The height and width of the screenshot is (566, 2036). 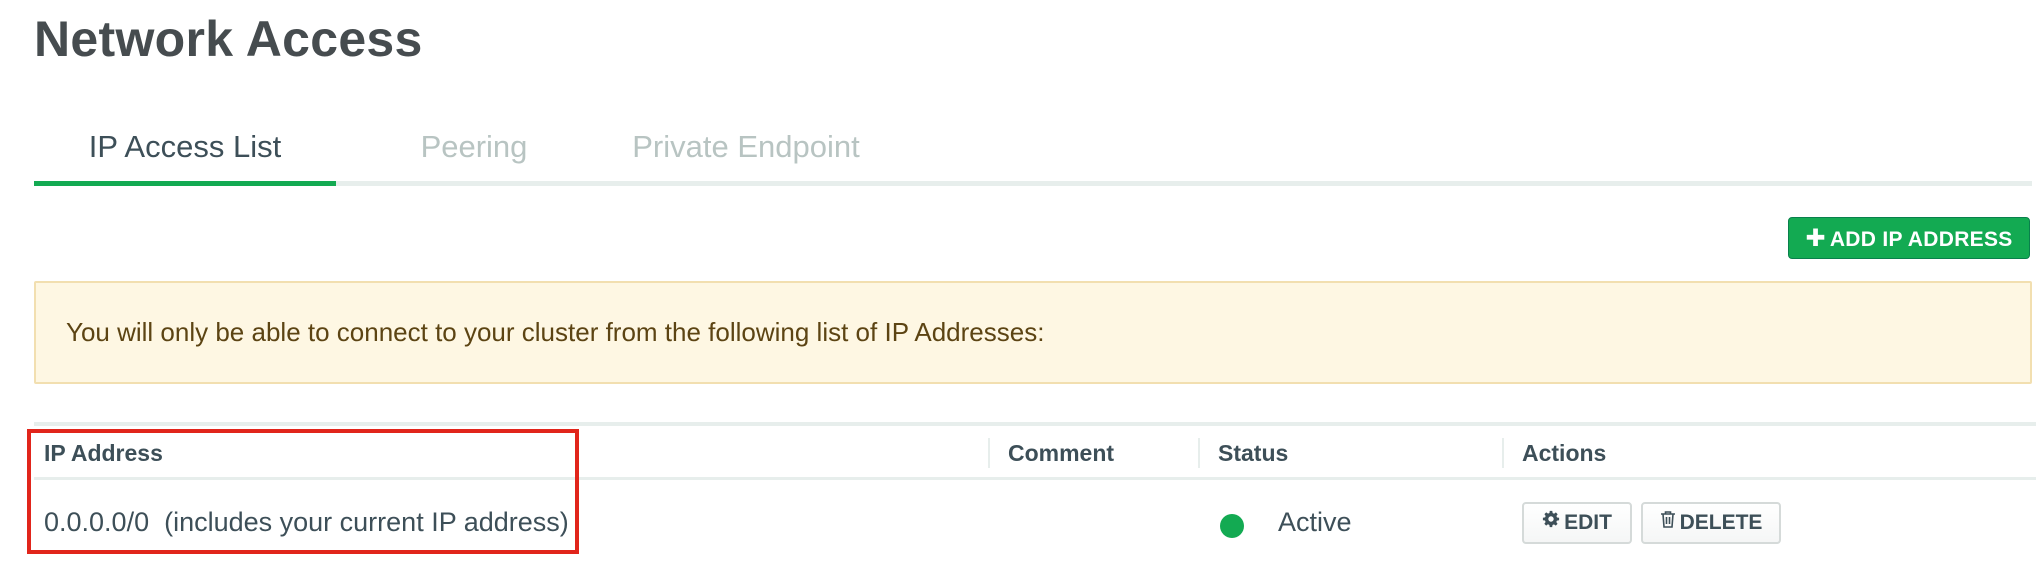 I want to click on table-header: IP Address Comment Status Actions, so click(x=1035, y=453).